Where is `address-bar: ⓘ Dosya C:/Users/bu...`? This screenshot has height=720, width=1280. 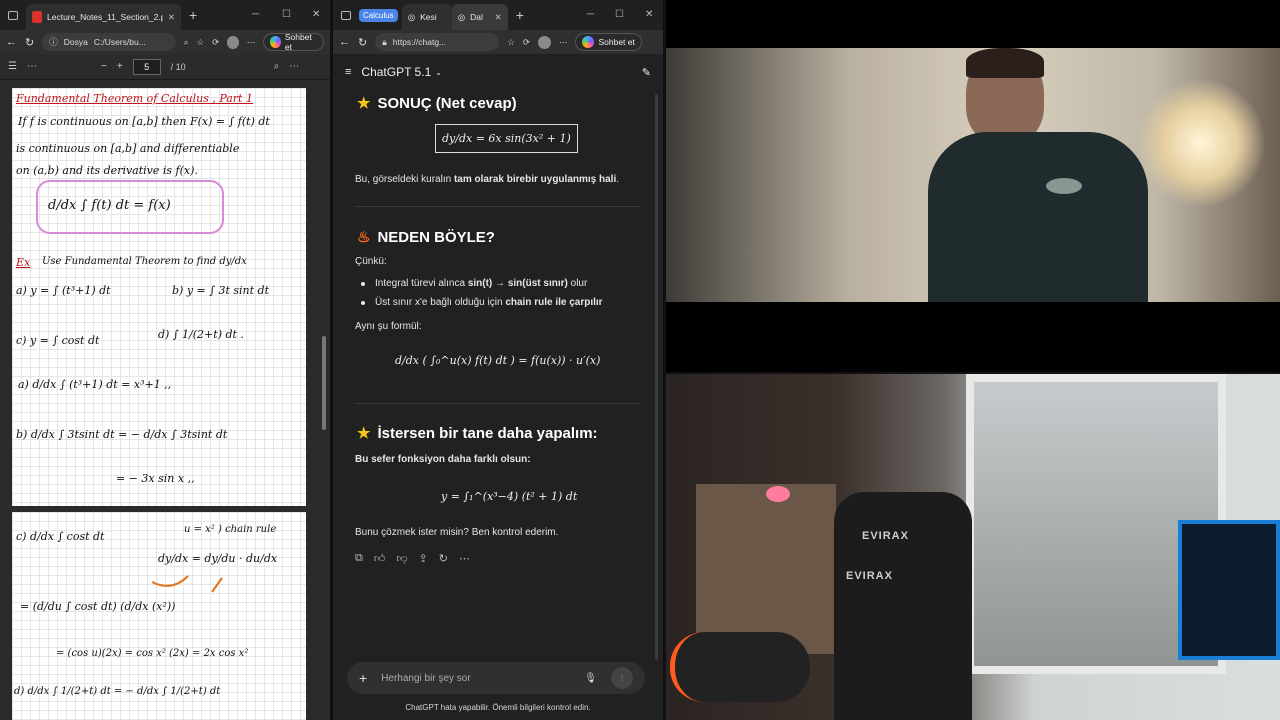 address-bar: ⓘ Dosya C:/Users/bu... is located at coordinates (109, 42).